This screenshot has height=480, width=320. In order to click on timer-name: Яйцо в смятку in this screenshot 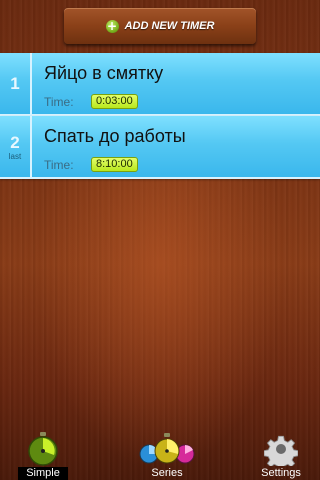, I will do `click(104, 73)`.